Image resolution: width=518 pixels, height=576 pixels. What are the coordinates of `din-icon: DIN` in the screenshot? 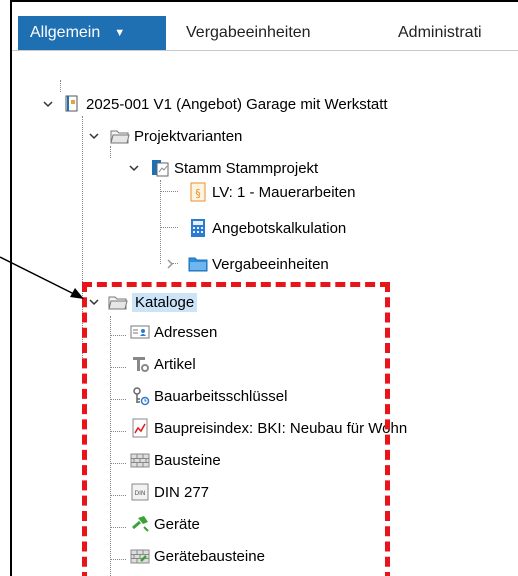 It's located at (140, 492).